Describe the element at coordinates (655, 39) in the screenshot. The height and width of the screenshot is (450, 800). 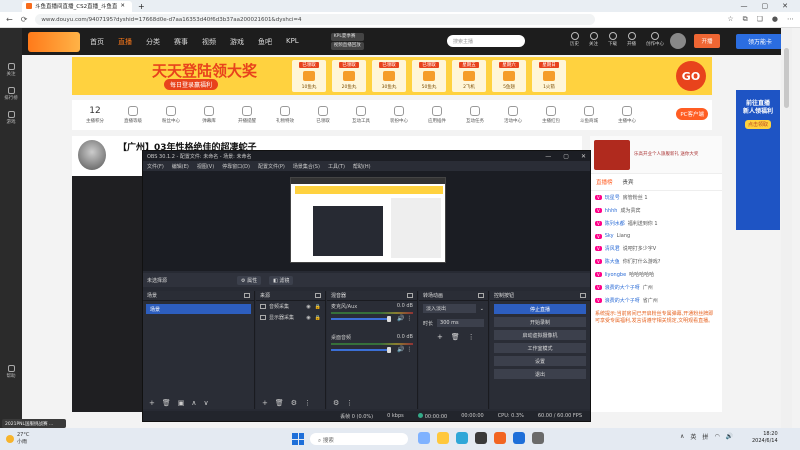
I see `creator-button: 创作中心` at that location.